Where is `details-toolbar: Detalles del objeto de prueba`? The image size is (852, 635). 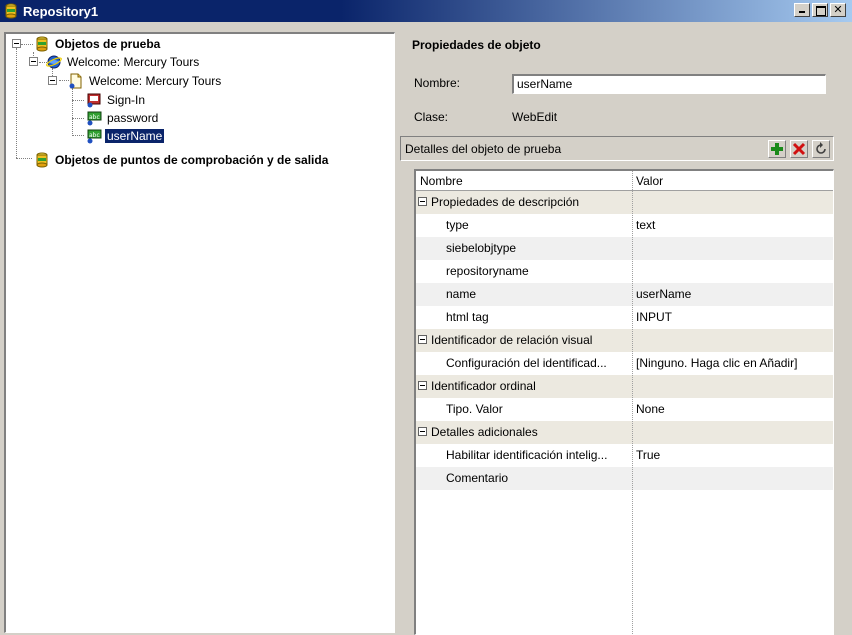
details-toolbar: Detalles del objeto de prueba is located at coordinates (617, 148).